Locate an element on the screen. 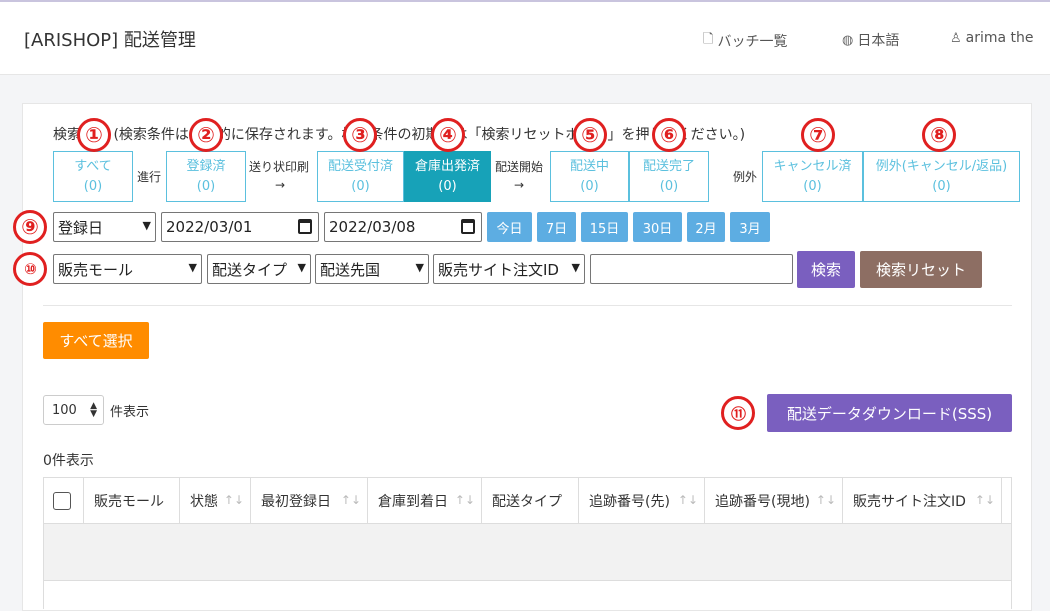 Image resolution: width=1050 pixels, height=611 pixels. status-in-delivery: 配送中 (0) is located at coordinates (589, 176).